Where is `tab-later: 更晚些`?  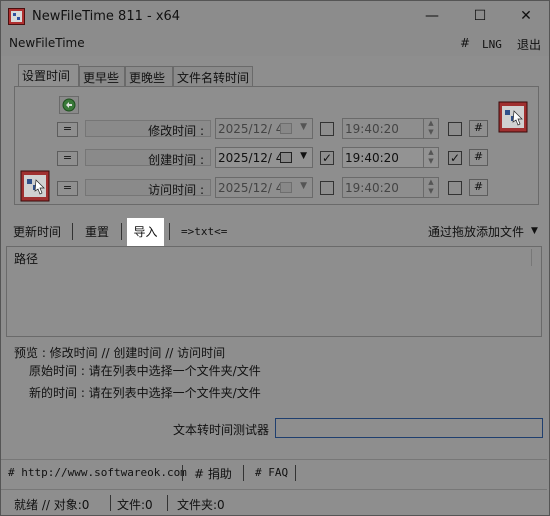
tab-later: 更晚些 is located at coordinates (149, 76).